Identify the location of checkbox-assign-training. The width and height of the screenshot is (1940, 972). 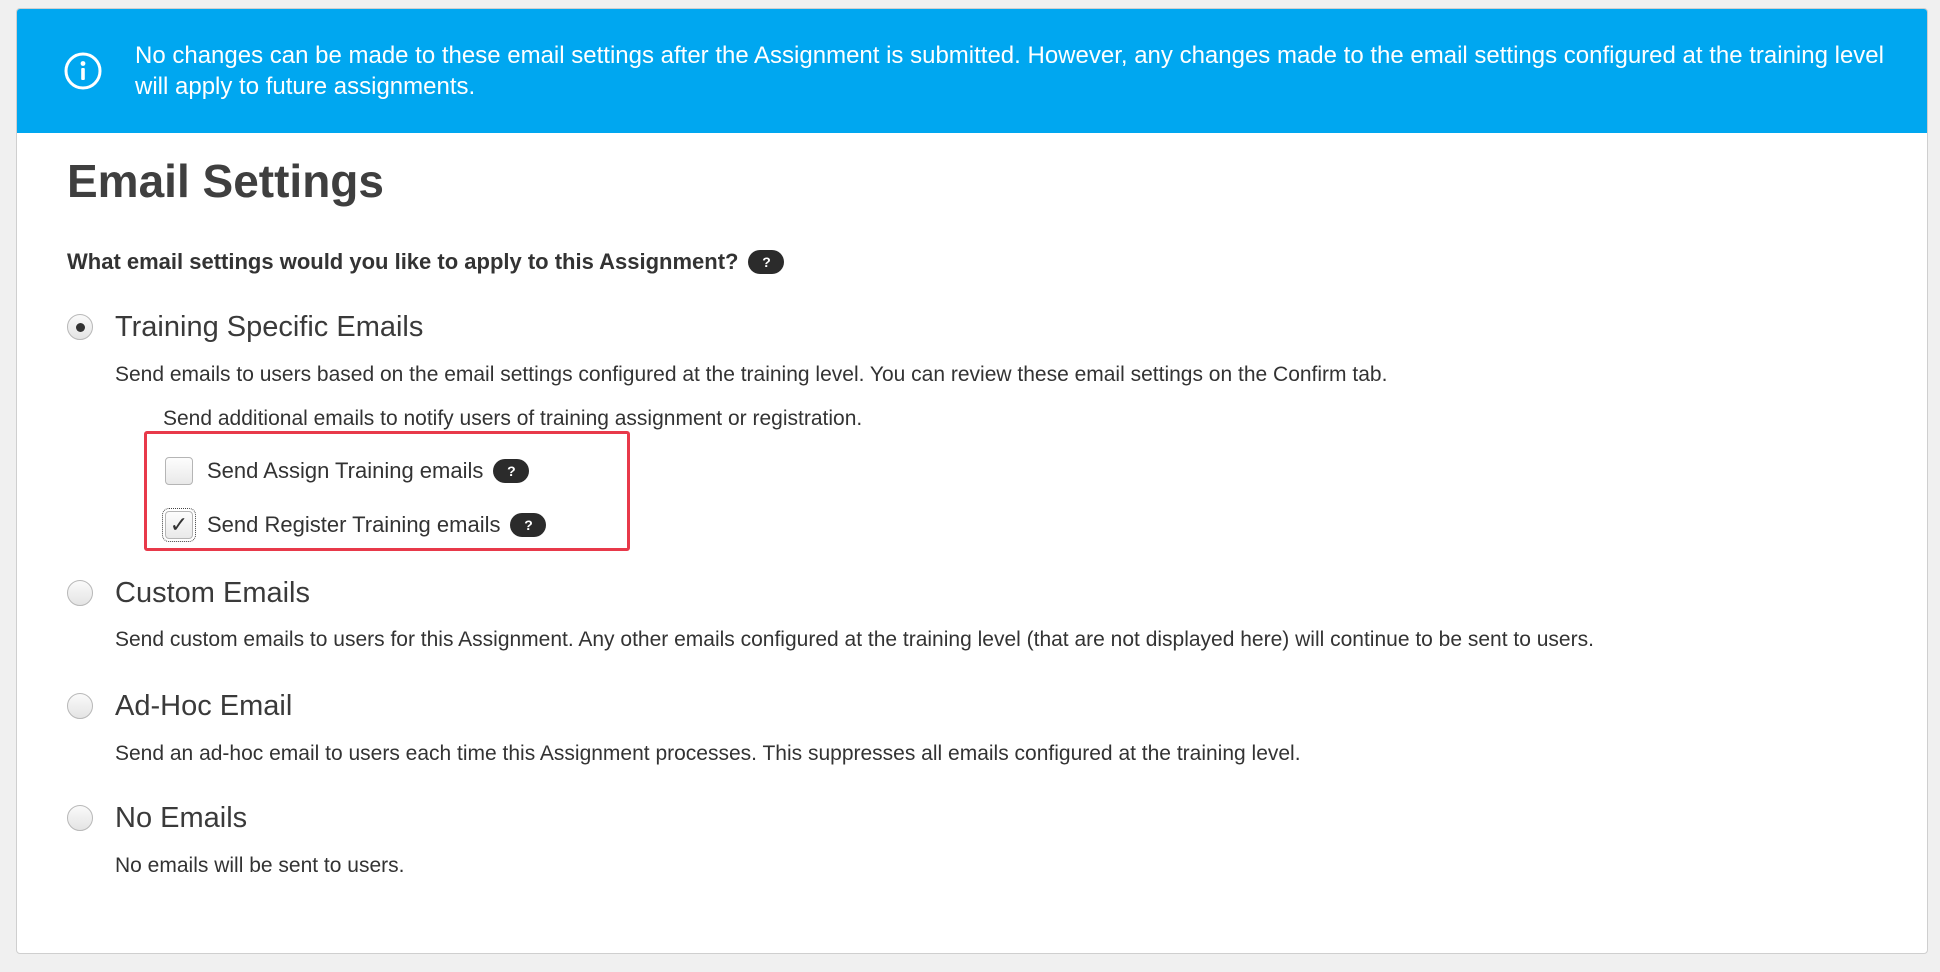
(179, 471).